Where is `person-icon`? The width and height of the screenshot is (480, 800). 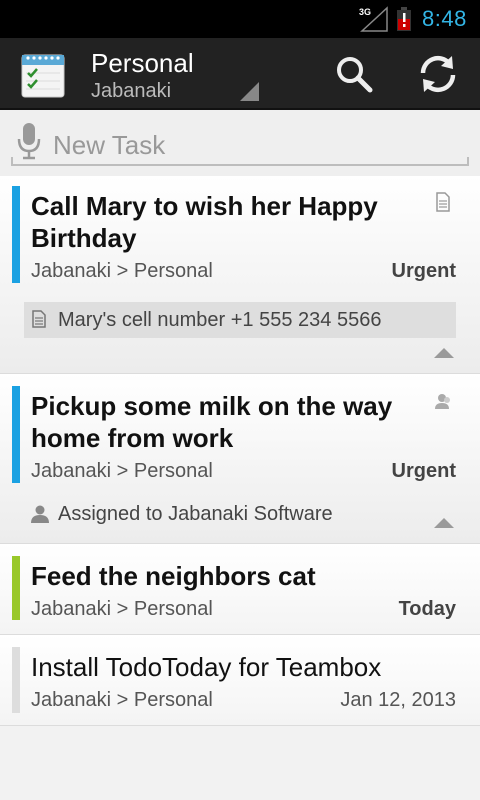
person-icon is located at coordinates (40, 514).